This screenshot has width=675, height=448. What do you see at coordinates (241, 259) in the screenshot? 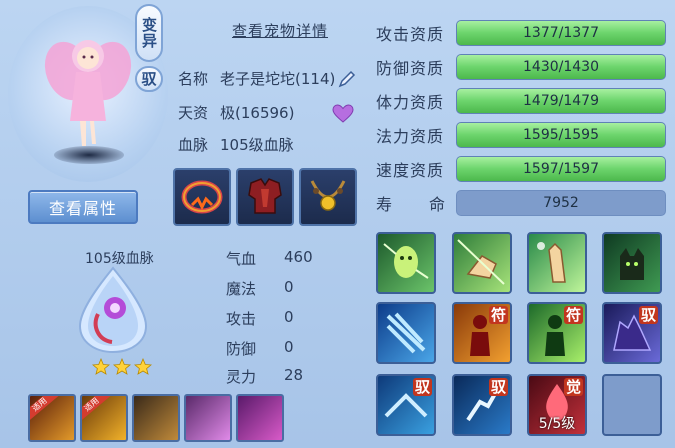
I see `stat-label: 气血` at bounding box center [241, 259].